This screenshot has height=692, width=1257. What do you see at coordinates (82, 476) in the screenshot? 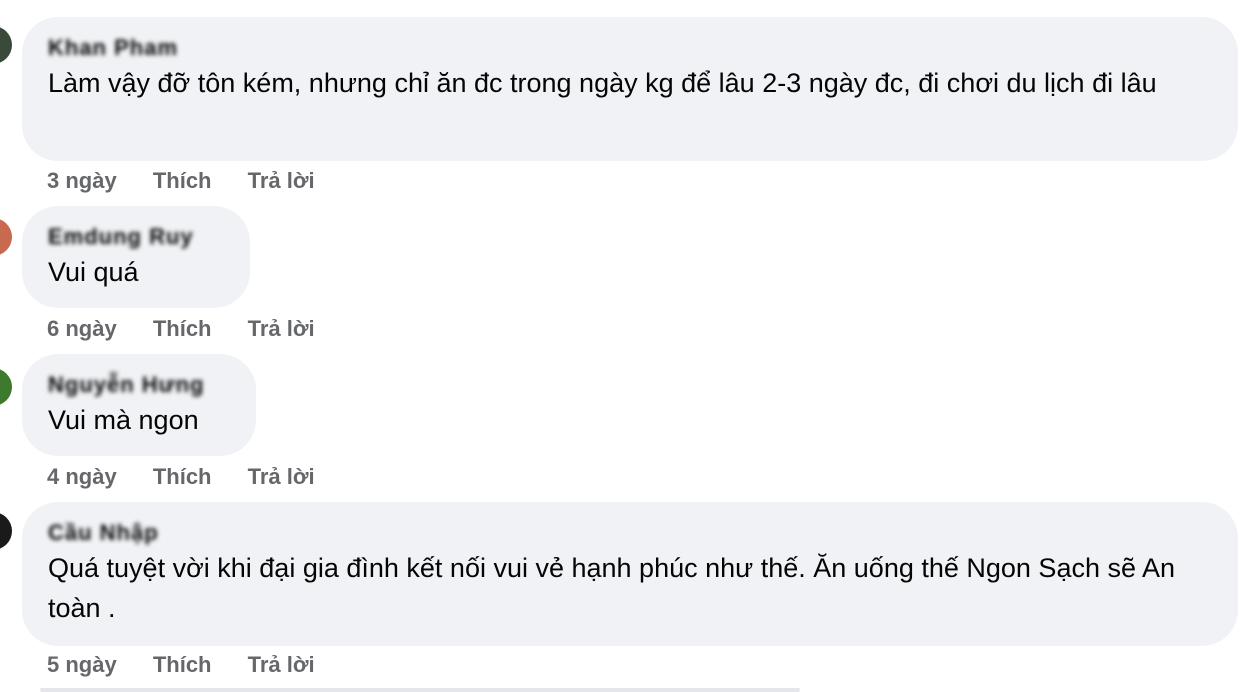
I see `comment-time: 4 ngày` at bounding box center [82, 476].